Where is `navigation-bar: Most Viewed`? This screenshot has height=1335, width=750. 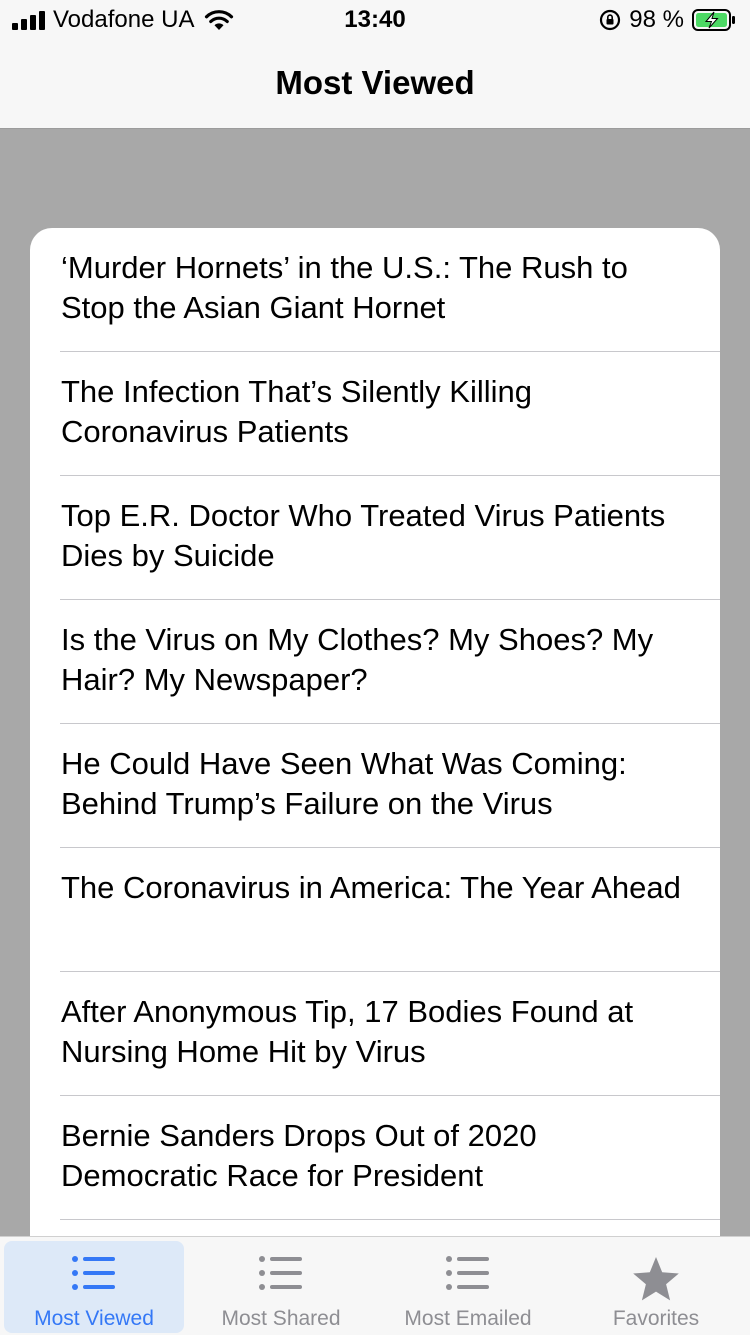 navigation-bar: Most Viewed is located at coordinates (375, 84).